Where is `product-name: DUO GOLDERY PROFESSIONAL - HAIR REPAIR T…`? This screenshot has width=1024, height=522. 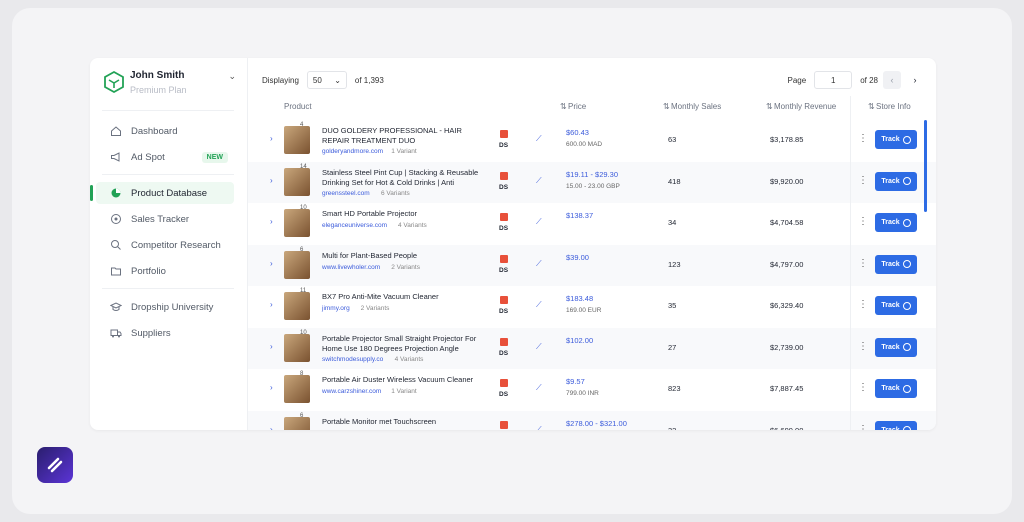 product-name: DUO GOLDERY PROFESSIONAL - HAIR REPAIR T… is located at coordinates (402, 136).